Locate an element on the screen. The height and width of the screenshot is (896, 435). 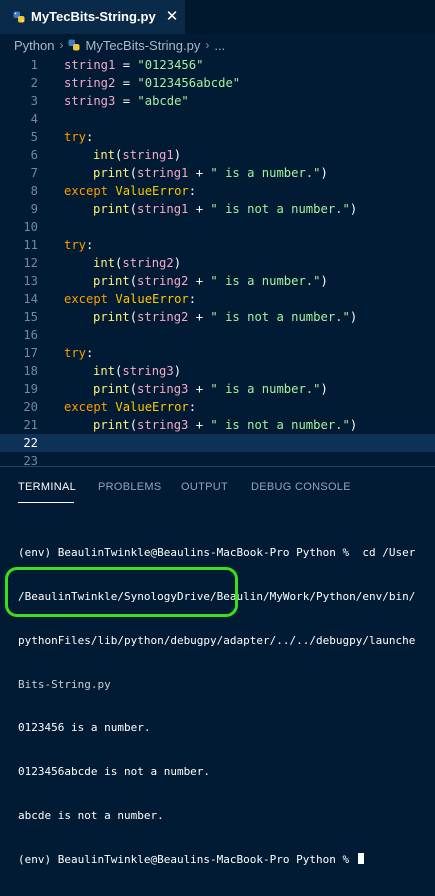
code-line: 7 print(string1 + " is a number.") is located at coordinates (217, 173).